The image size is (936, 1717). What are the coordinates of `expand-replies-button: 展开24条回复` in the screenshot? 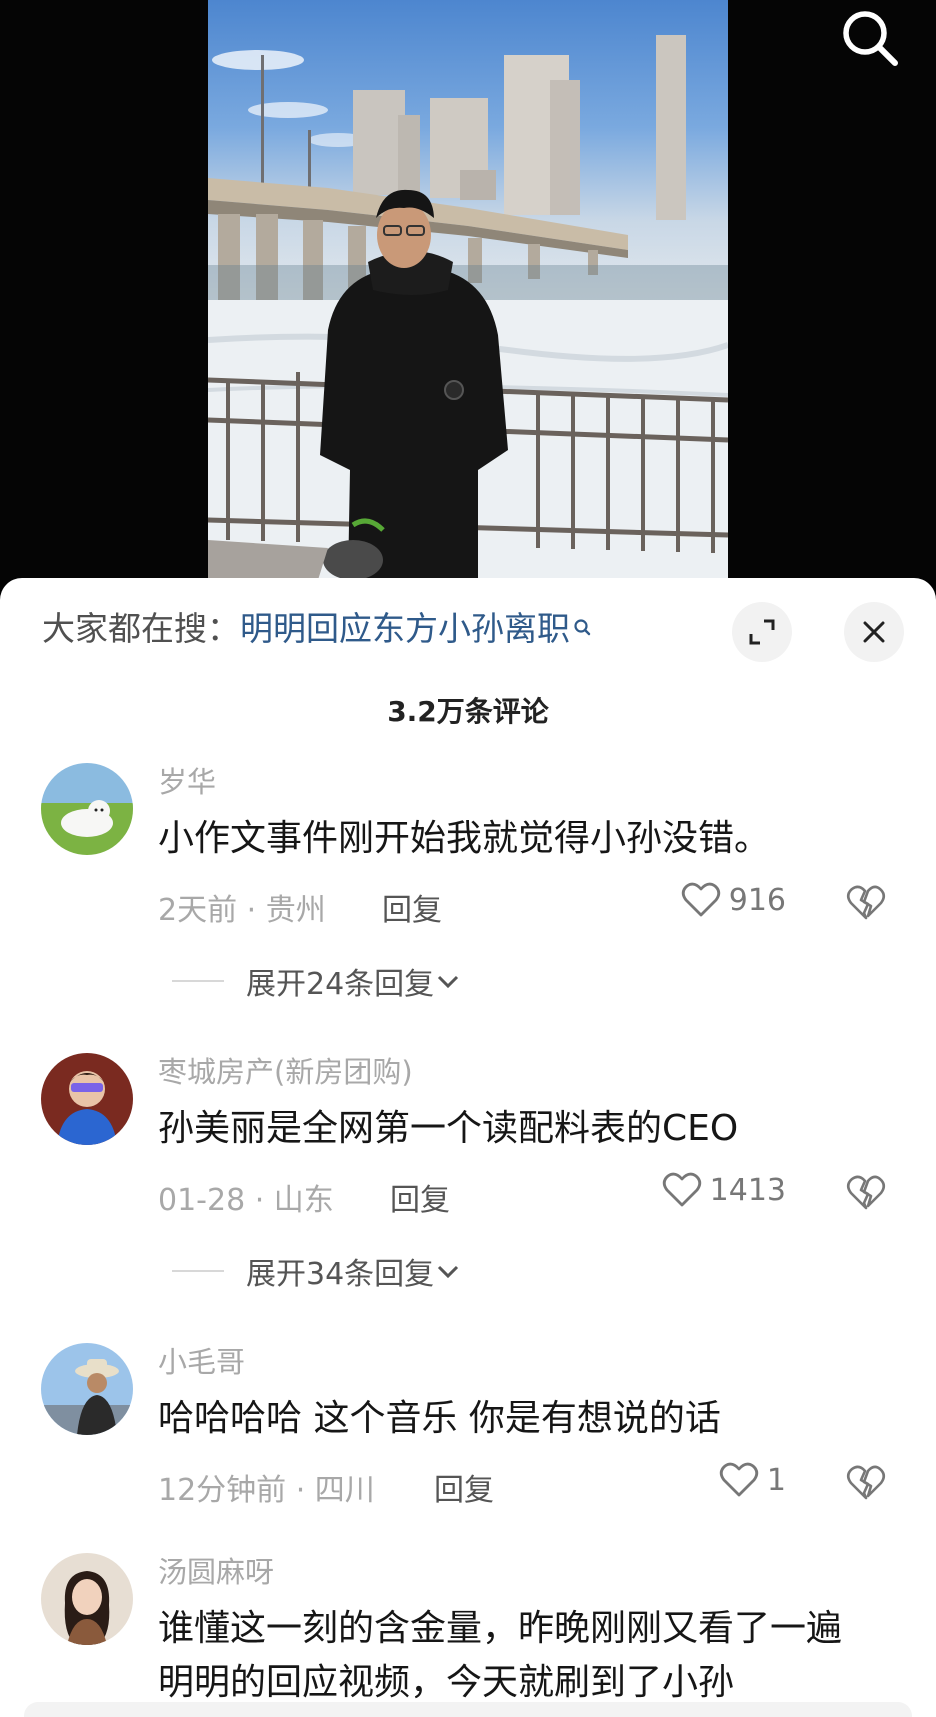 It's located at (317, 981).